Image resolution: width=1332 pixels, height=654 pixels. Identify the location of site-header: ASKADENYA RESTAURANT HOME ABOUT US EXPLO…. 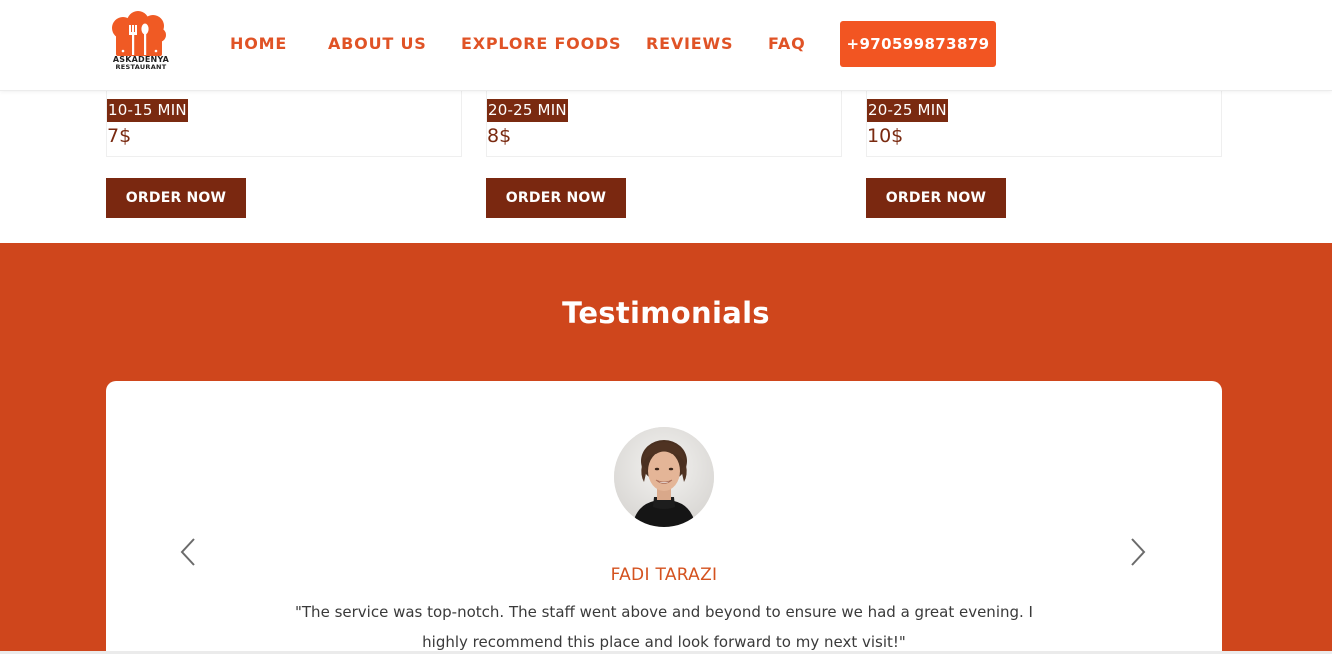
(666, 45).